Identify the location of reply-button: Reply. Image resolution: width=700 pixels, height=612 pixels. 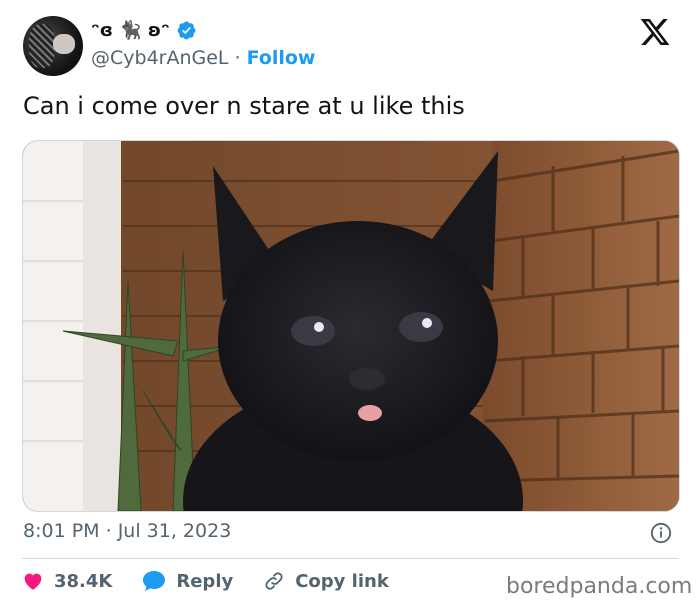
(187, 581).